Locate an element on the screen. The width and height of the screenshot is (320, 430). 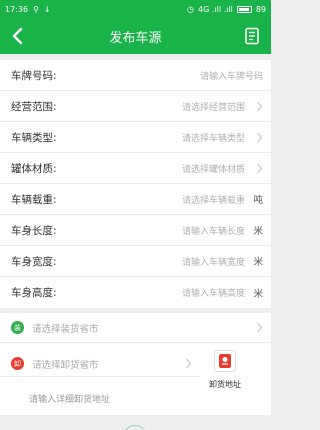
nav-bar: 发布车源 is located at coordinates (135, 36).